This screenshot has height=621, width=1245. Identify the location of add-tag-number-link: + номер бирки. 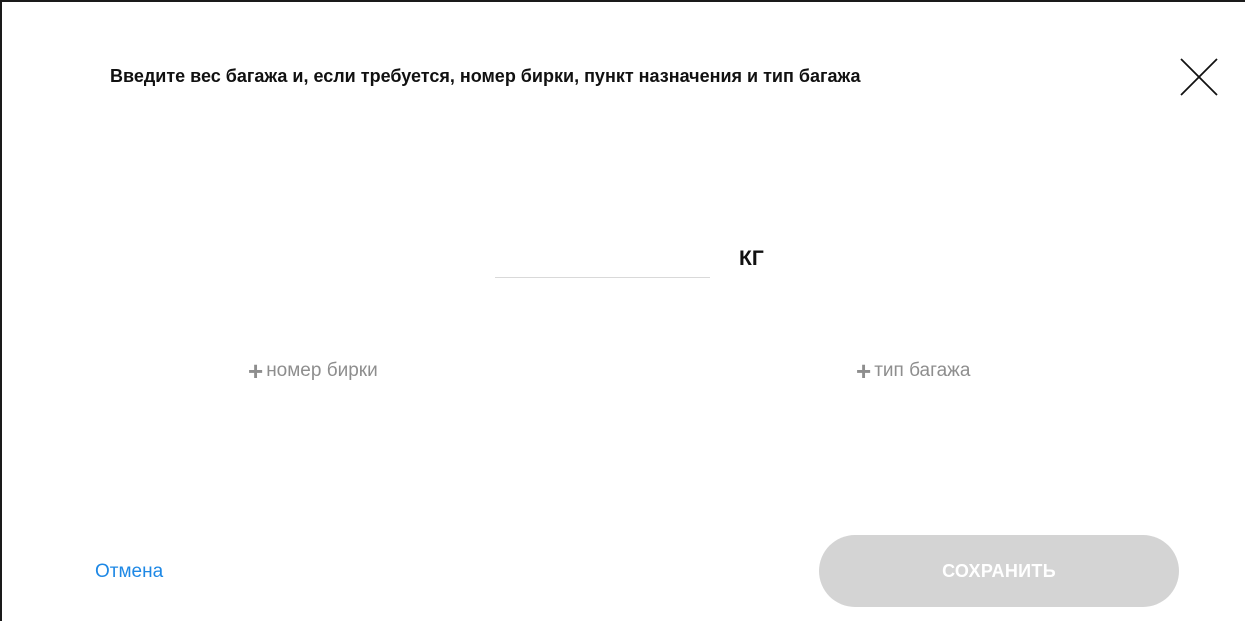
(313, 371).